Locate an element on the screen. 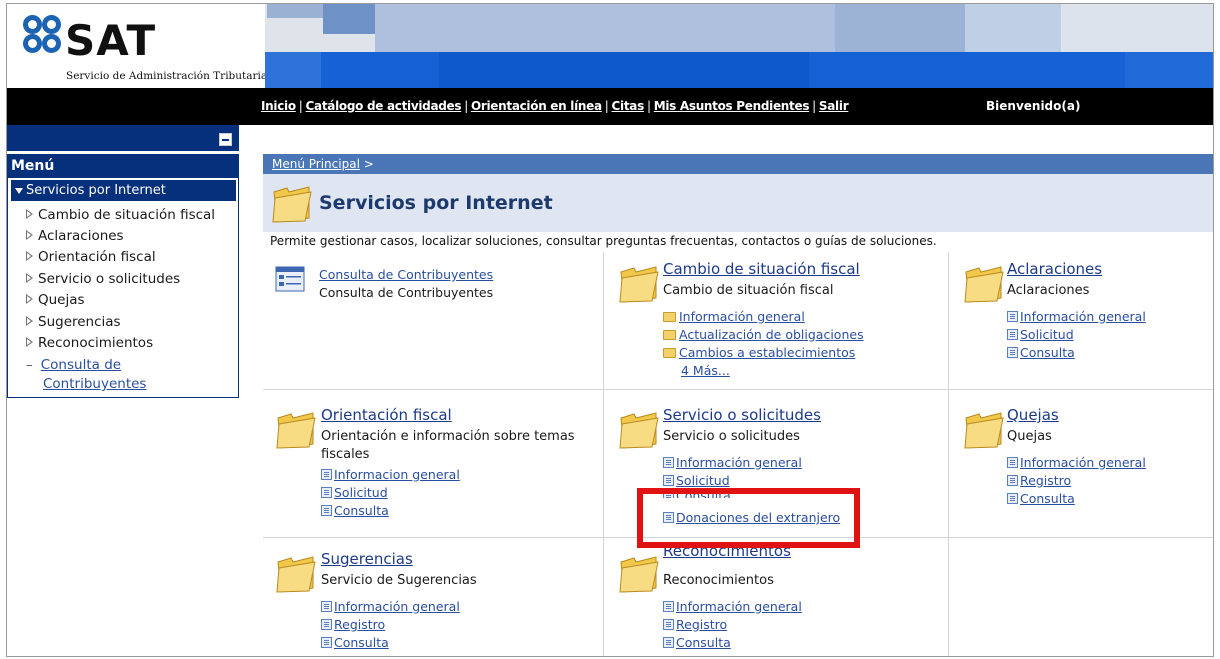 Image resolution: width=1220 pixels, height=659 pixels. sidebar-item-orientacion-fiscal: Orientación fiscal is located at coordinates (91, 257).